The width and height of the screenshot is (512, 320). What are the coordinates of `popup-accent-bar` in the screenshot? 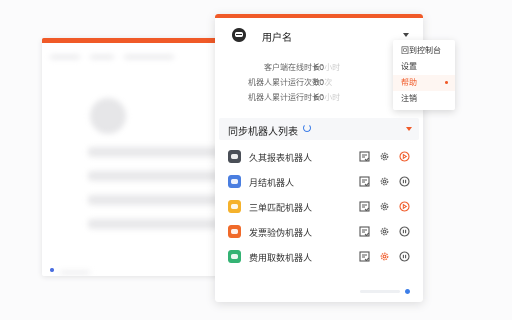 It's located at (319, 16).